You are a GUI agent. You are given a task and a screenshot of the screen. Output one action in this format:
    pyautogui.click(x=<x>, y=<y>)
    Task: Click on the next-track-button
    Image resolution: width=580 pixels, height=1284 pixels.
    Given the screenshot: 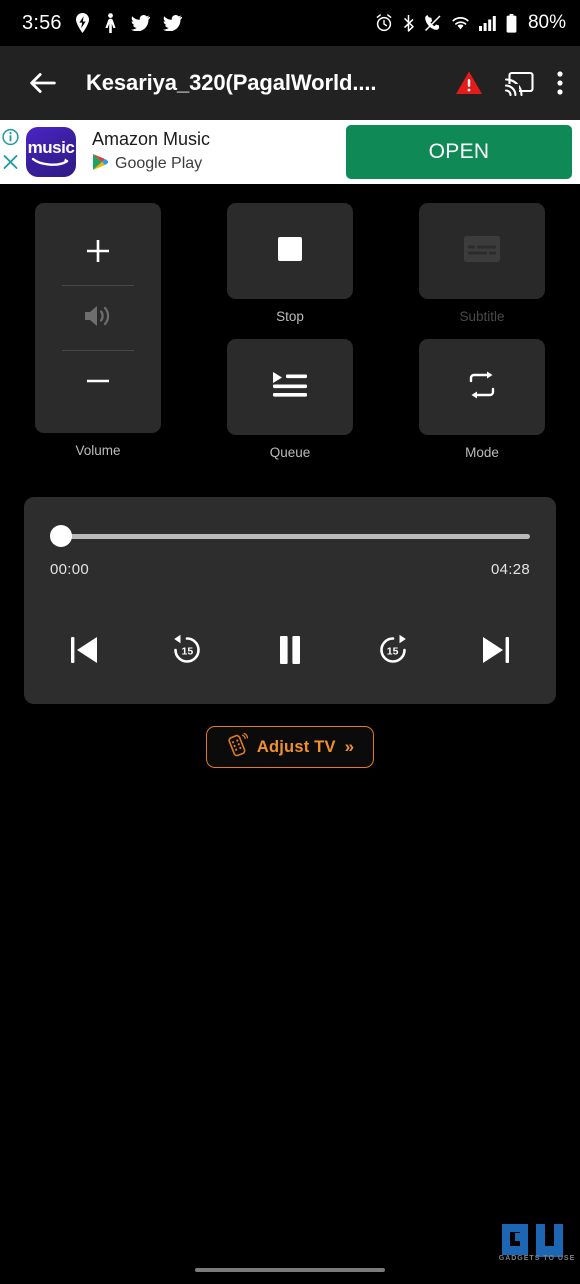 What is the action you would take?
    pyautogui.click(x=496, y=652)
    